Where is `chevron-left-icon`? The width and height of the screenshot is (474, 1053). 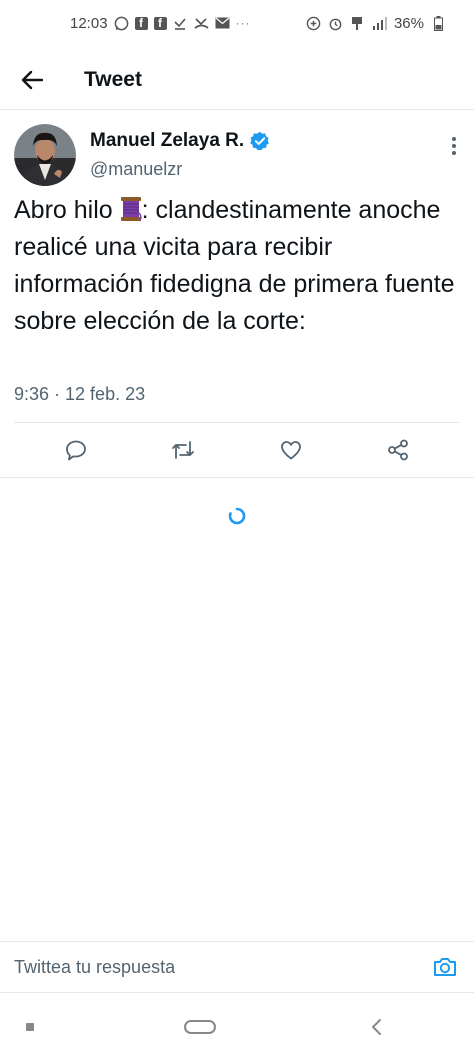
chevron-left-icon is located at coordinates (376, 1026).